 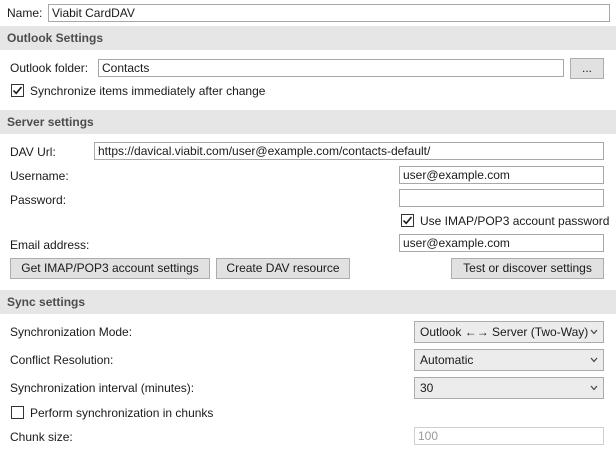 What do you see at coordinates (509, 360) in the screenshot?
I see `conflict-resolution-dropdown: Automatic` at bounding box center [509, 360].